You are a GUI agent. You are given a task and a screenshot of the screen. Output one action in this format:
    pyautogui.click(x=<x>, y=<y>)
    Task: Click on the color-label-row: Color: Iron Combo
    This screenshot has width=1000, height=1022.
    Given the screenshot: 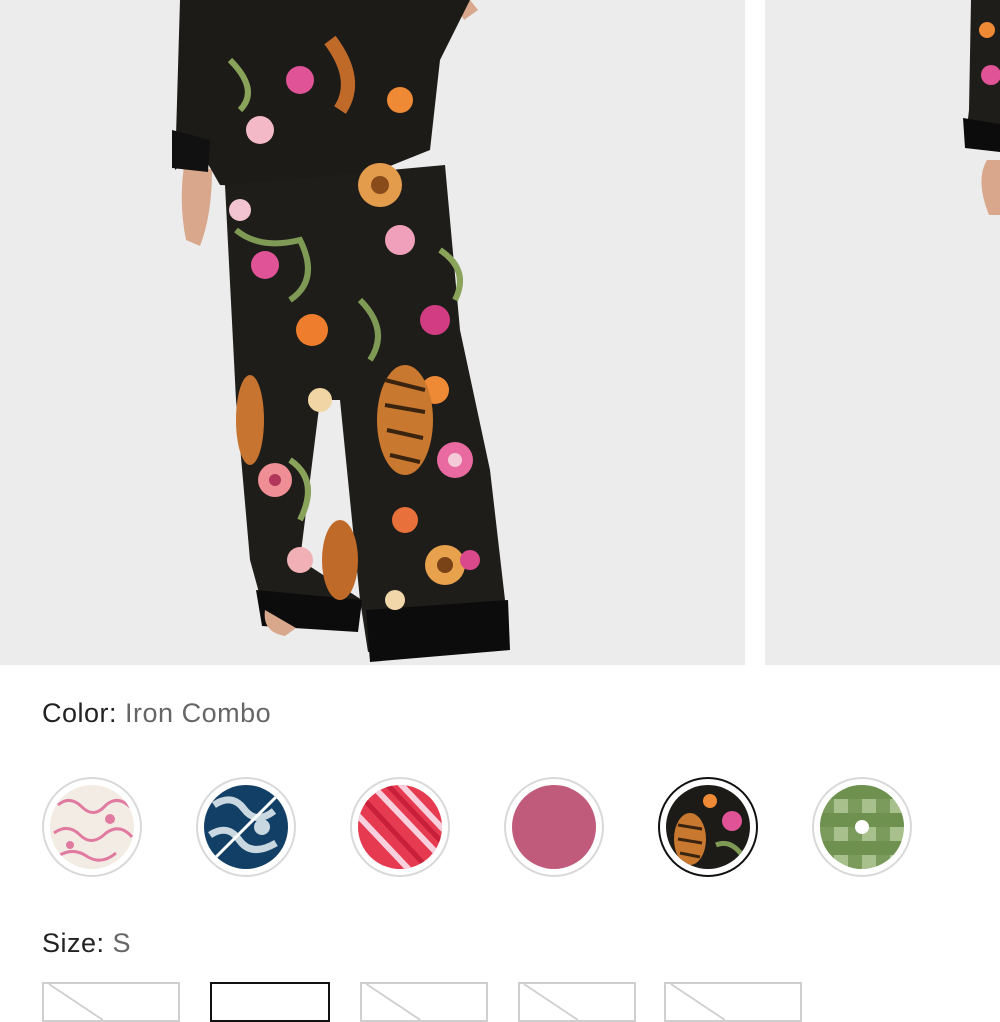 What is the action you would take?
    pyautogui.click(x=156, y=713)
    